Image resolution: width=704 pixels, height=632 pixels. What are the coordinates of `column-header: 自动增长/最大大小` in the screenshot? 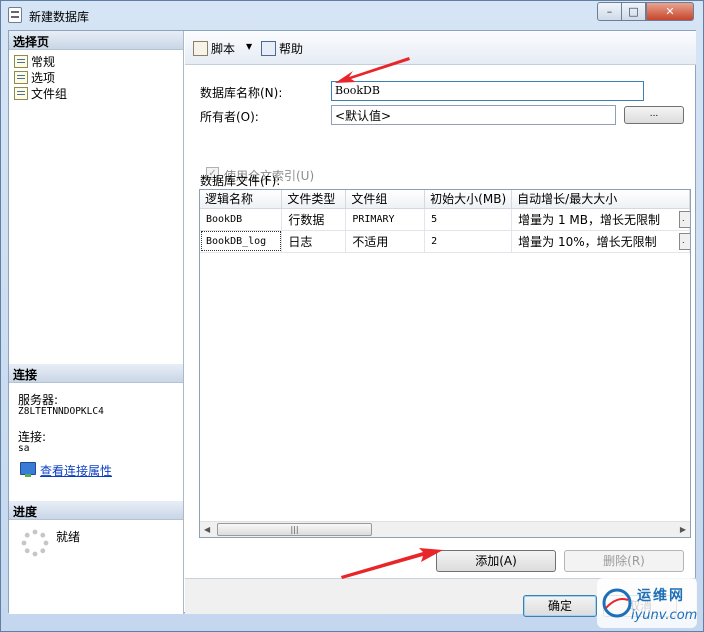 It's located at (600, 199).